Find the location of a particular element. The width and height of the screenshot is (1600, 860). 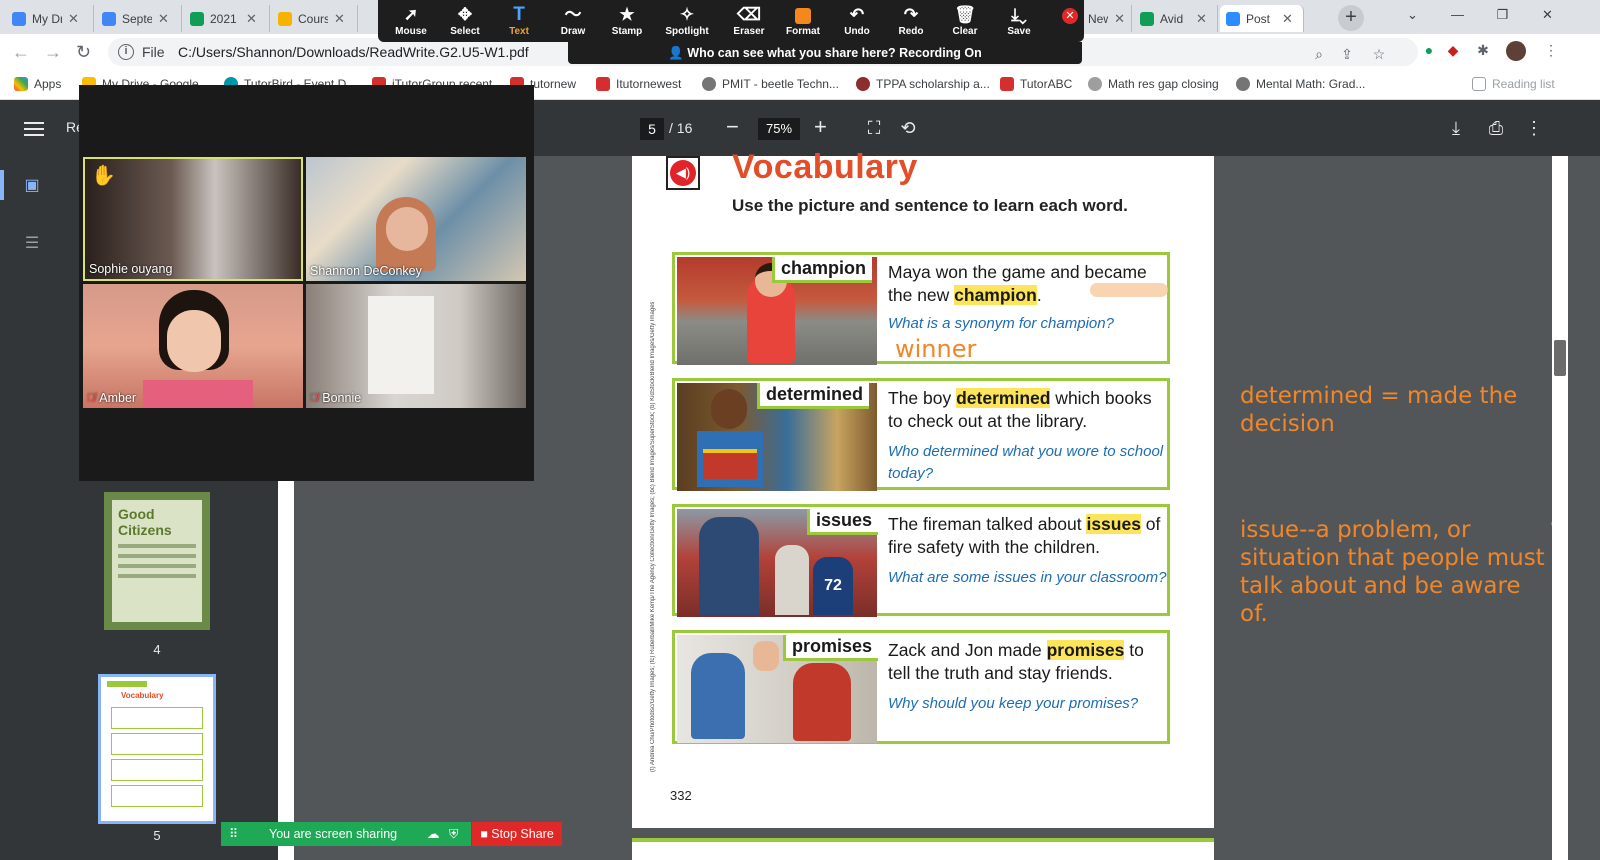

audio-button: ◀) is located at coordinates (683, 173).